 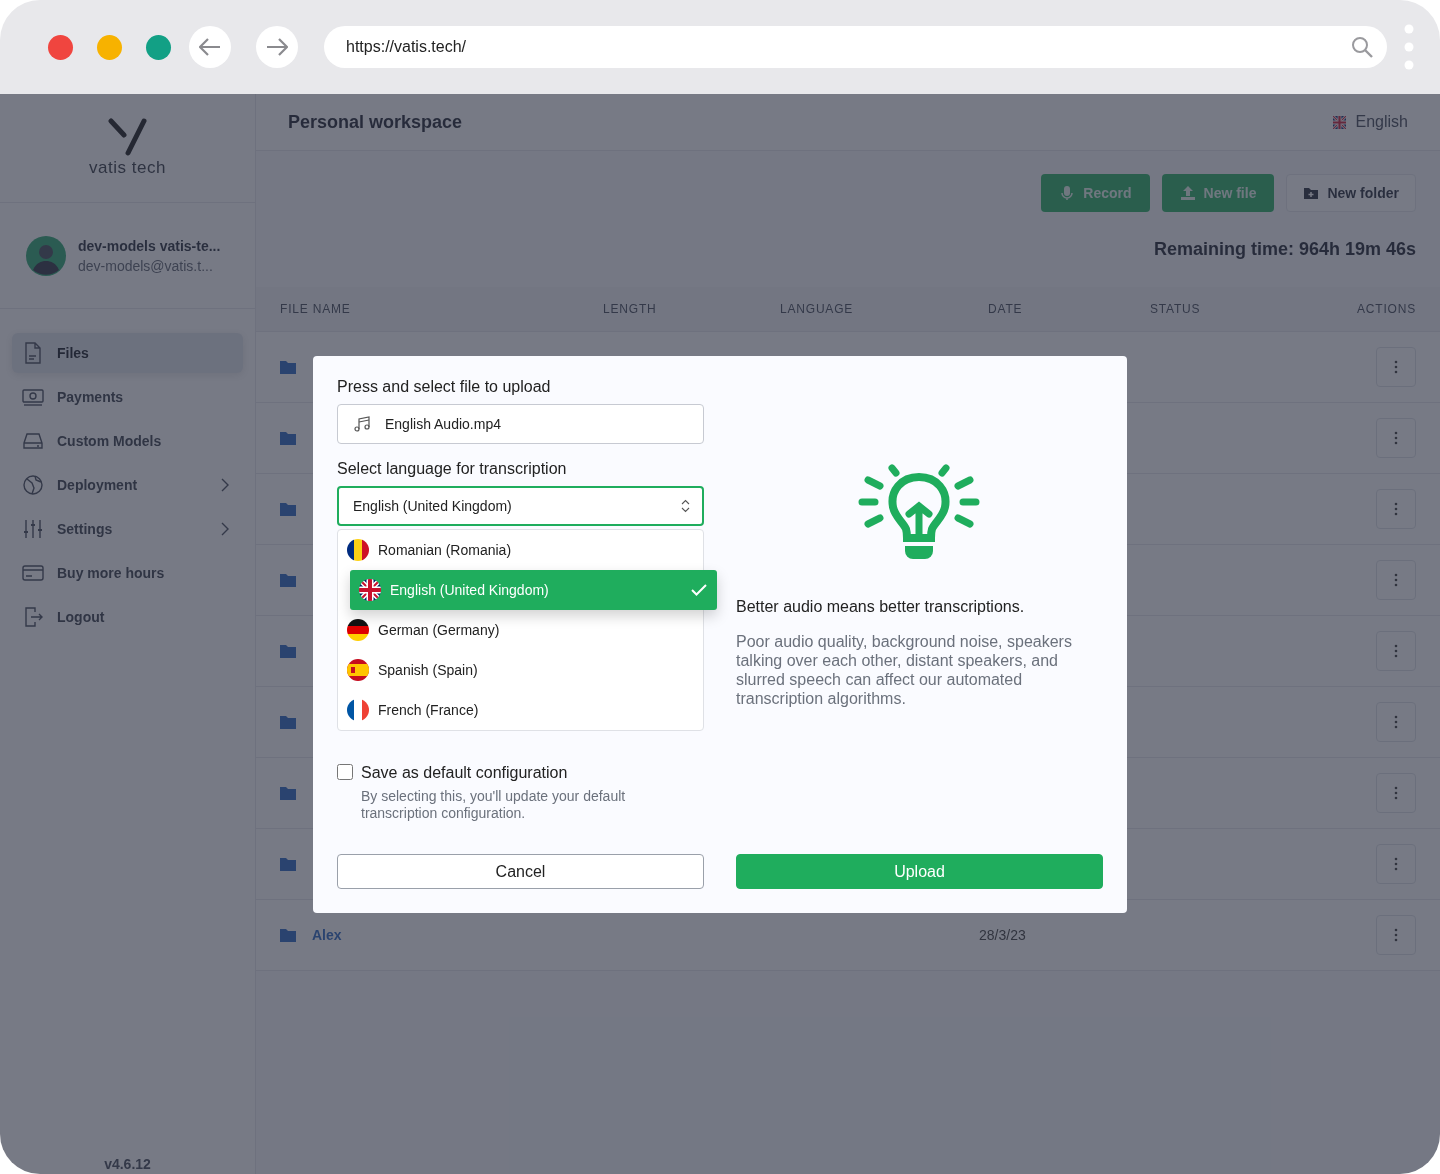 What do you see at coordinates (1187, 193) in the screenshot?
I see `upload-icon` at bounding box center [1187, 193].